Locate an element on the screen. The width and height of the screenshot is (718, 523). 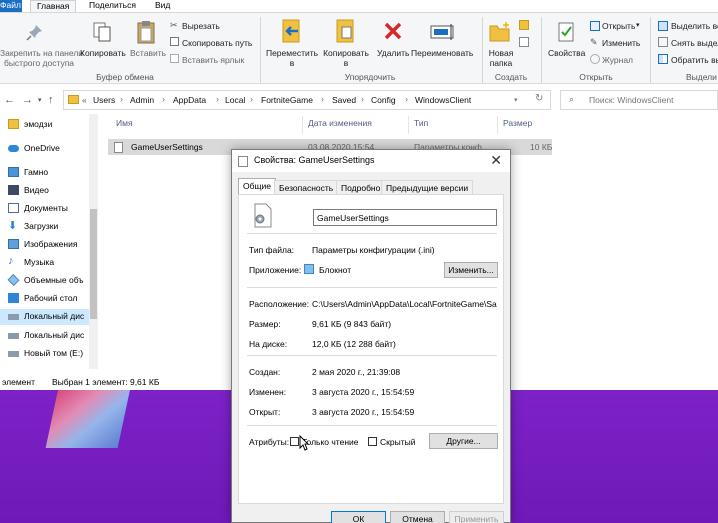
refresh-icon: ↻ is located at coordinates (539, 98).